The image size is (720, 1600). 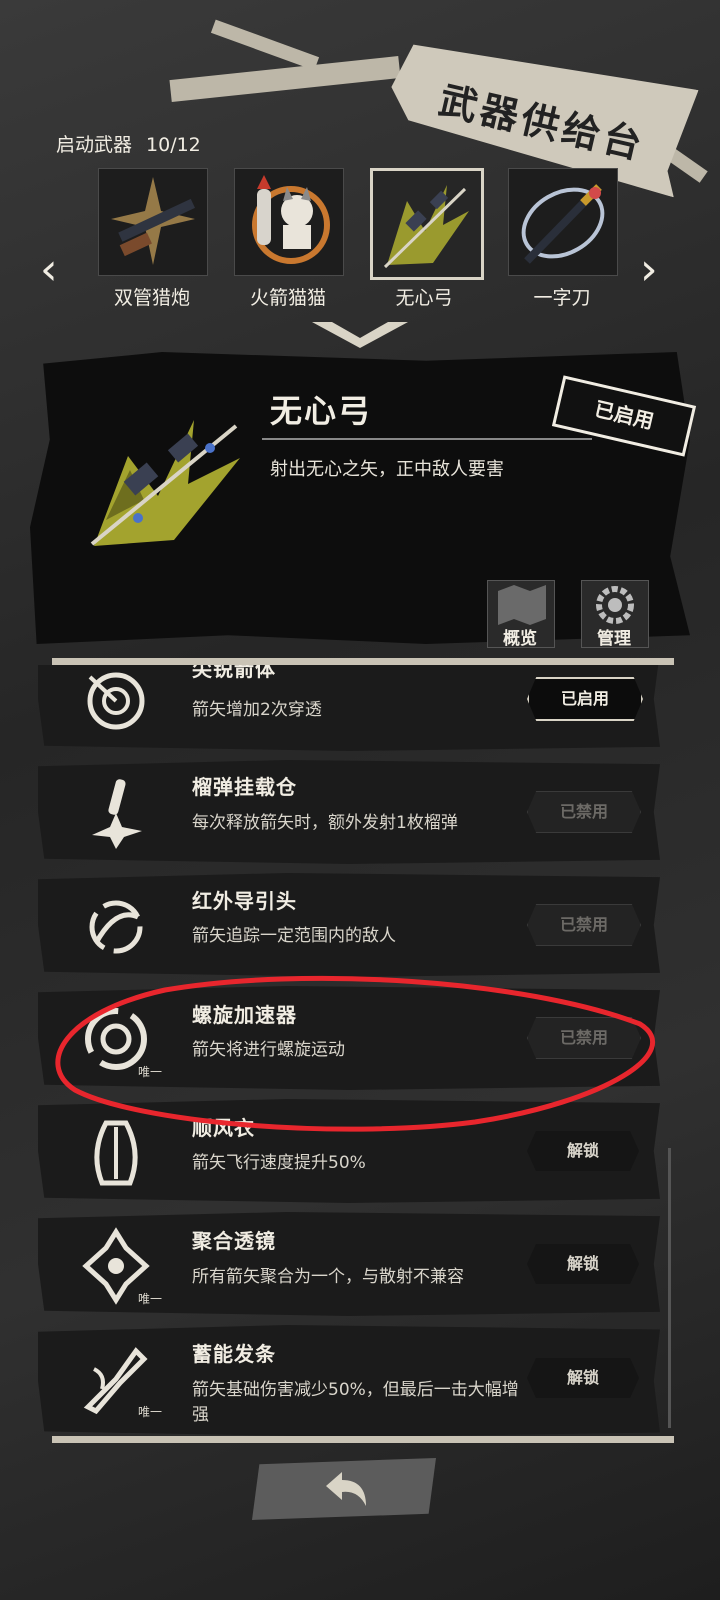 What do you see at coordinates (294, 936) in the screenshot?
I see `module-description: 箭矢追踪一定范围内的敌人` at bounding box center [294, 936].